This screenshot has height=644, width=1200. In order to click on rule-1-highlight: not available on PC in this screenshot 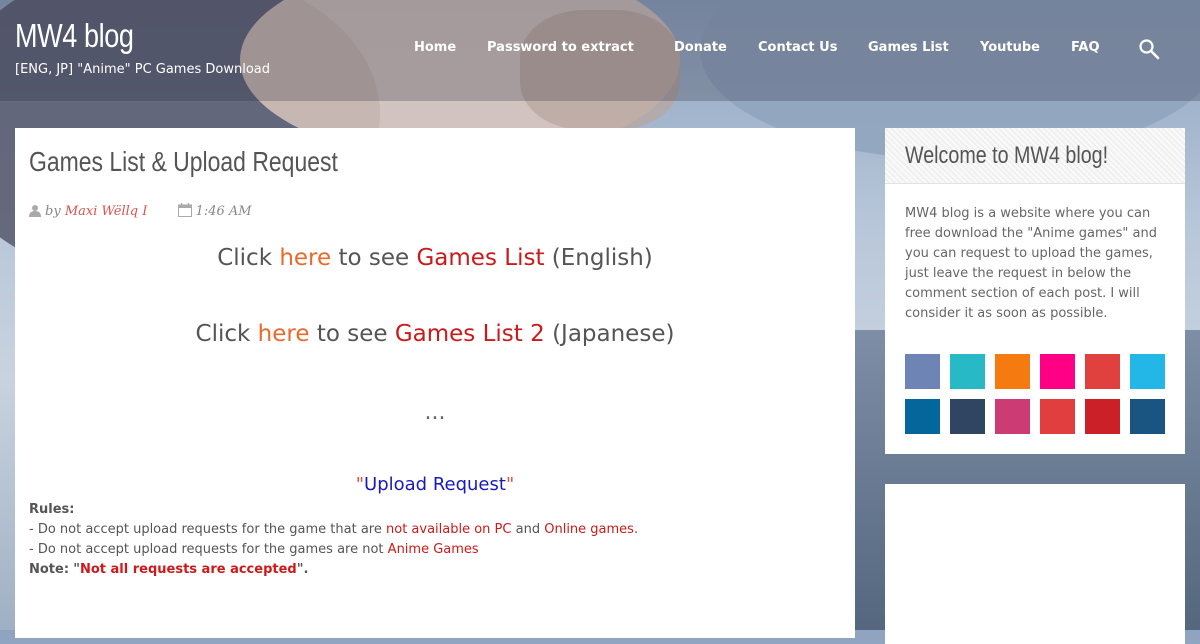, I will do `click(449, 529)`.